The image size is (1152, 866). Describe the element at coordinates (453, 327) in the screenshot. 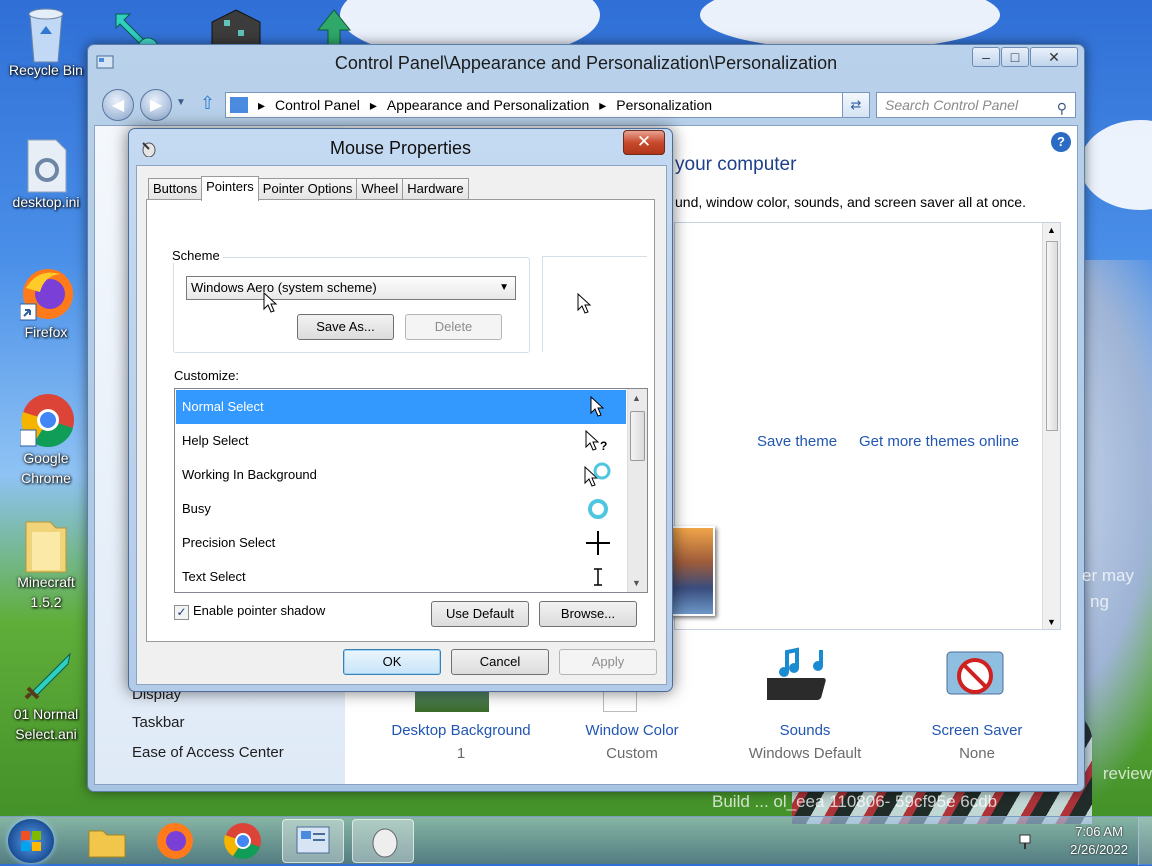

I see `delete-button: Delete` at that location.